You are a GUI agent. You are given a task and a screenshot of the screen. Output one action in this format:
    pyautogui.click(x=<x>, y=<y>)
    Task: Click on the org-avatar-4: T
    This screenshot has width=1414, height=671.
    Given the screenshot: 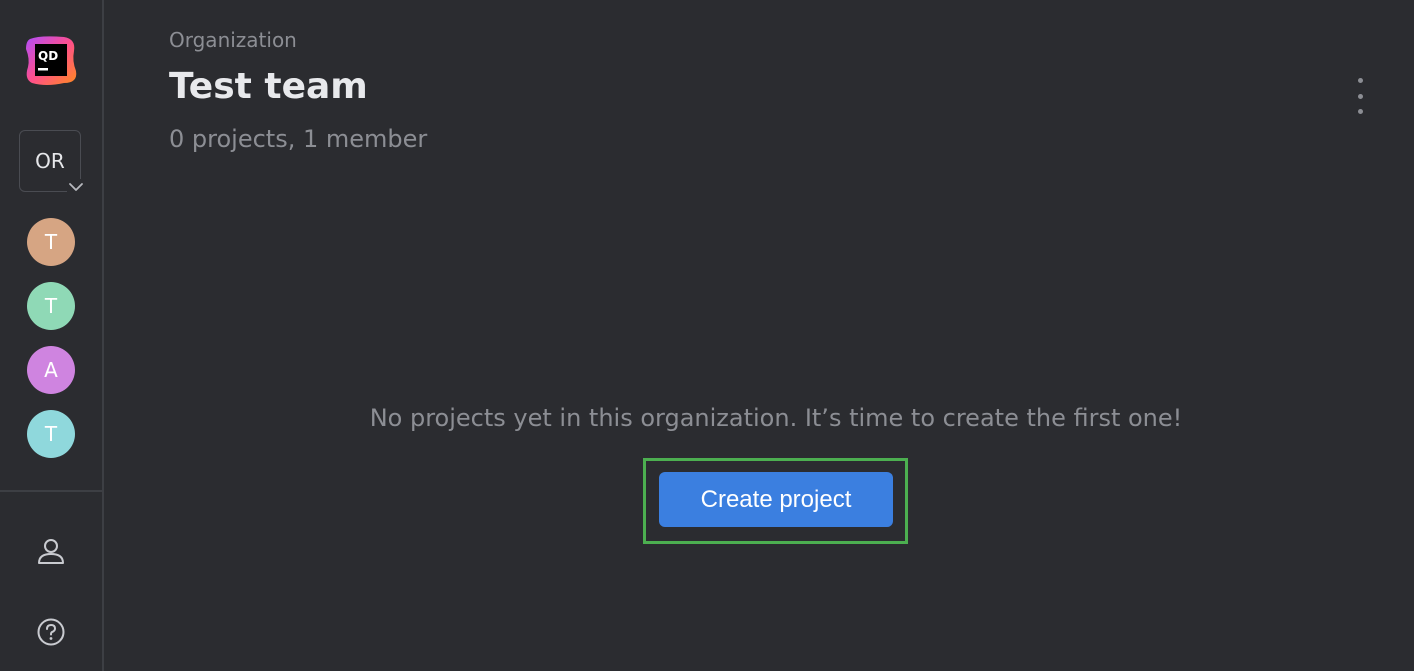 What is the action you would take?
    pyautogui.click(x=51, y=434)
    